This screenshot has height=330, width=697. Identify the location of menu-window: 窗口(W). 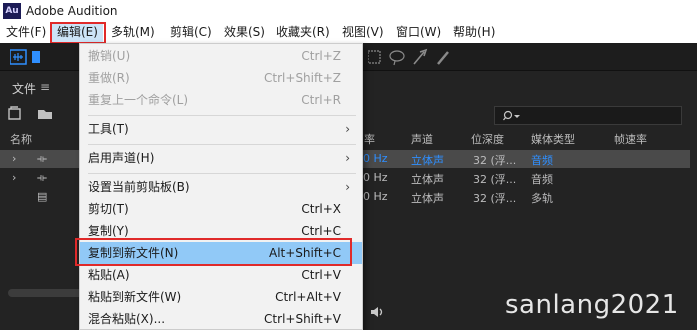
(418, 32).